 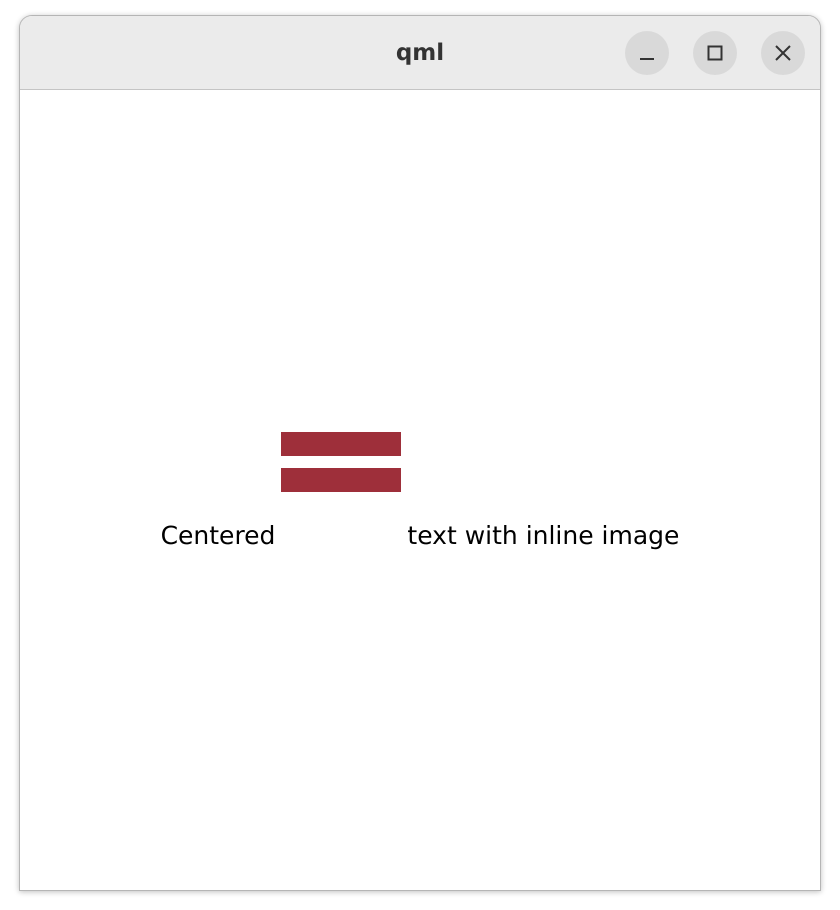 I want to click on close-icon, so click(x=783, y=53).